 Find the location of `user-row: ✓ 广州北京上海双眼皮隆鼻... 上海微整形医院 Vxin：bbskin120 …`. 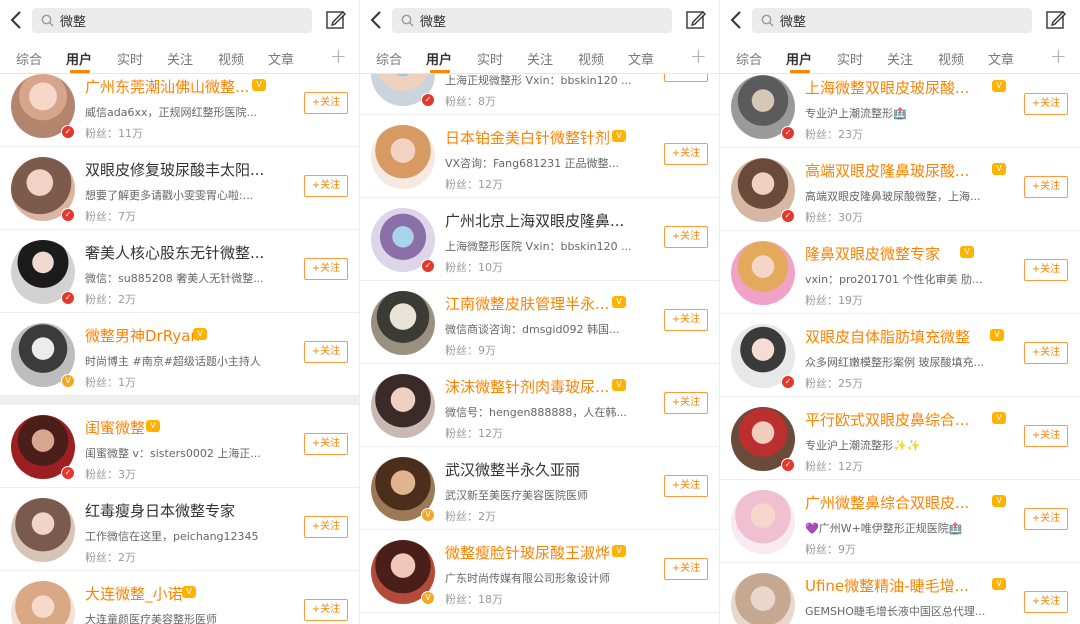

user-row: ✓ 广州北京上海双眼皮隆鼻... 上海微整形医院 Vxin：bbskin120 … is located at coordinates (539, 239).